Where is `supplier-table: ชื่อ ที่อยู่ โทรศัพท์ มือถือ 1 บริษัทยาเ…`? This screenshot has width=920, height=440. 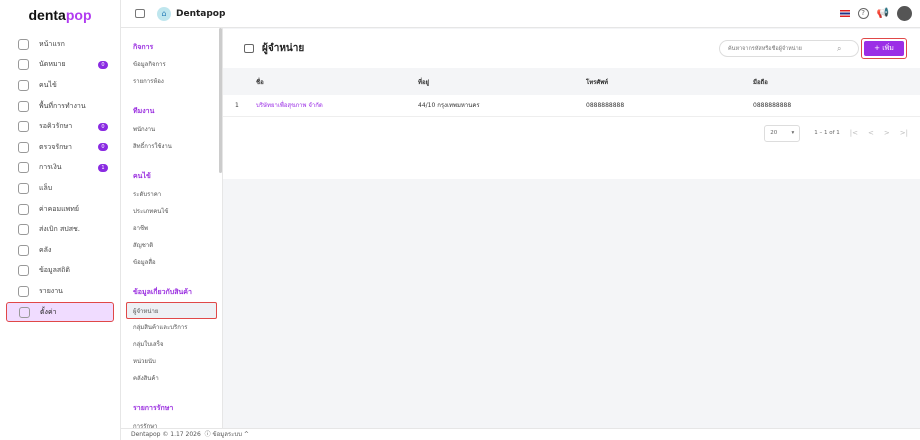 supplier-table: ชื่อ ที่อยู่ โทรศัพท์ มือถือ 1 บริษัทยาเ… is located at coordinates (571, 92).